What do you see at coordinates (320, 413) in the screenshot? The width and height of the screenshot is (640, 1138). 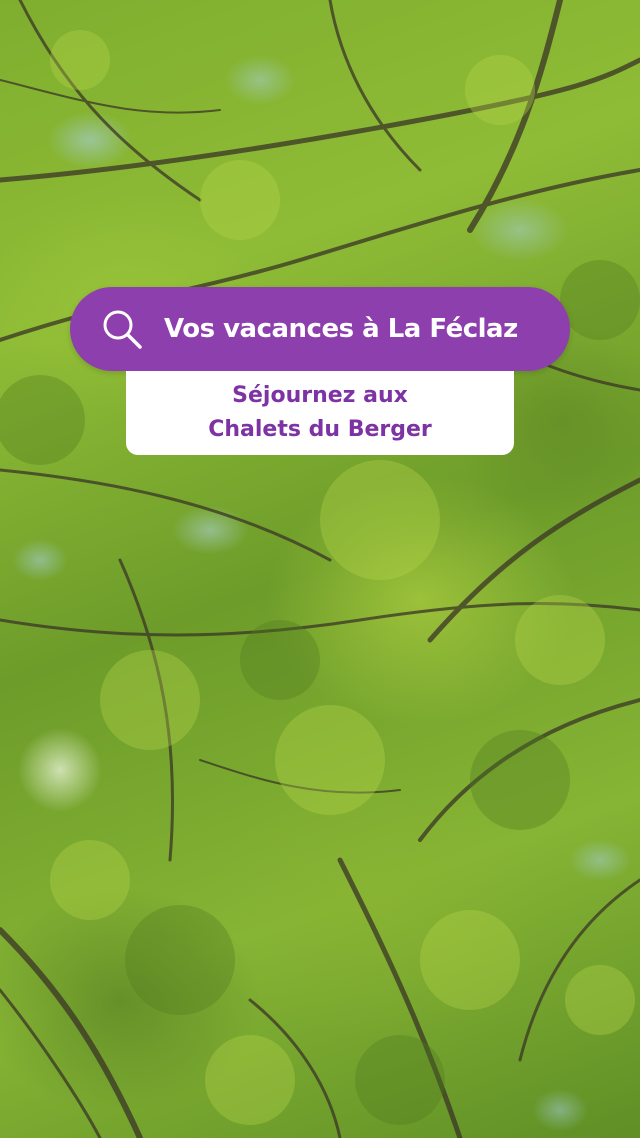 I see `subtitle-card: Séjournez aux Chalets du Berger` at bounding box center [320, 413].